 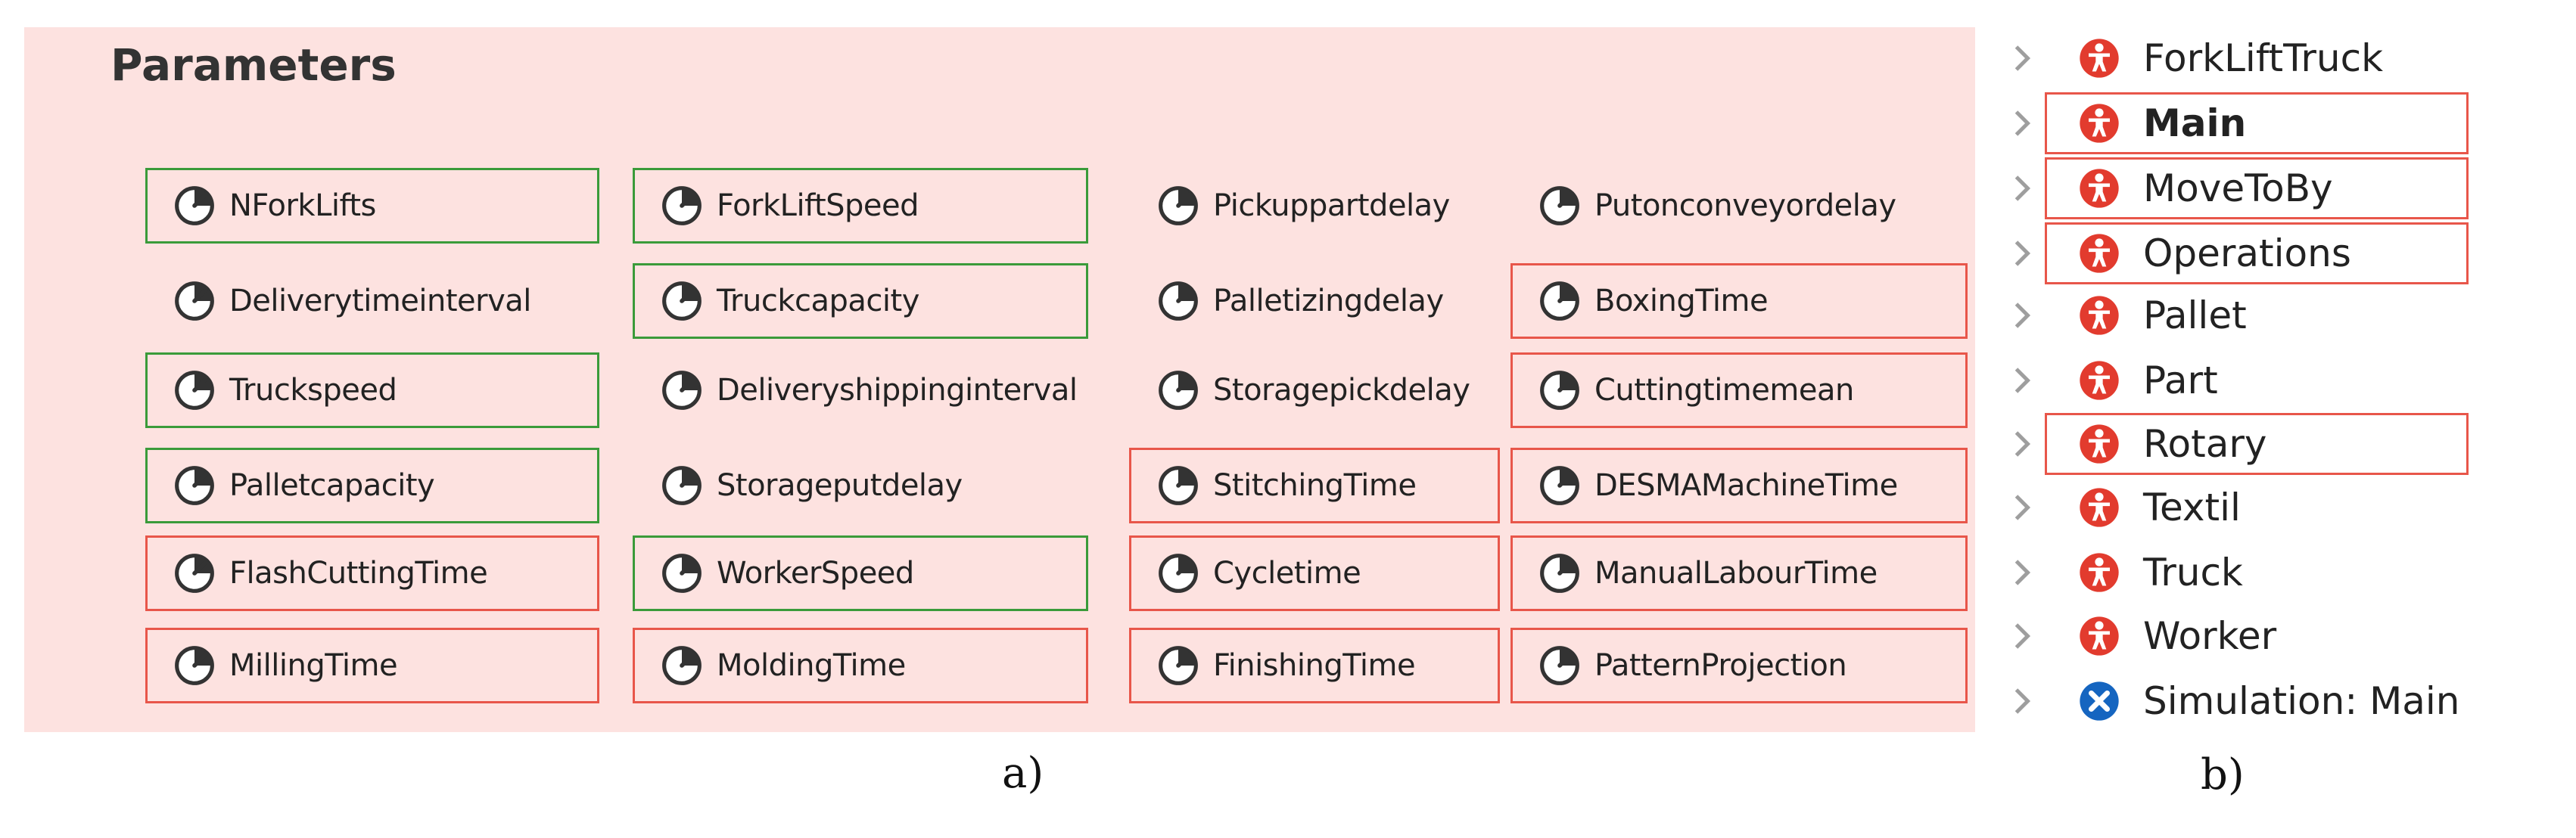 I want to click on tree-item: Textil, so click(x=2285, y=507).